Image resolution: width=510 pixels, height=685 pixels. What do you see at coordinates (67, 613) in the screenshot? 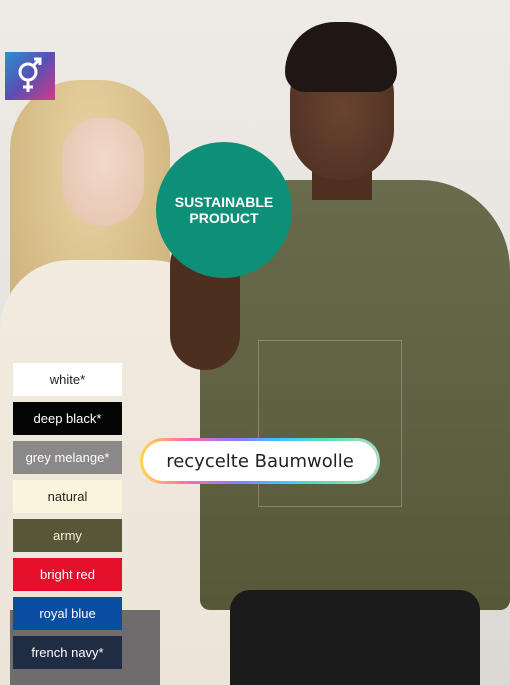
I see `swatch-royal-blue: royal blue` at bounding box center [67, 613].